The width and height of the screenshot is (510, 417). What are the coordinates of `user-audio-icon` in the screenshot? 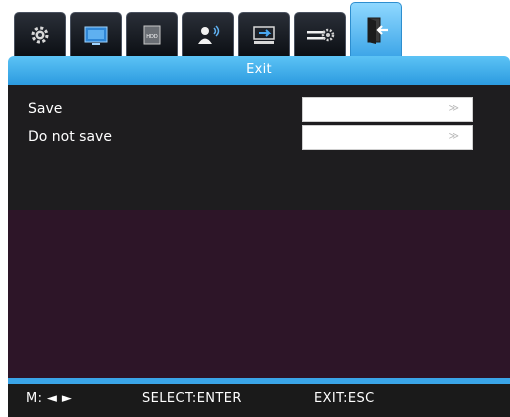 It's located at (209, 34).